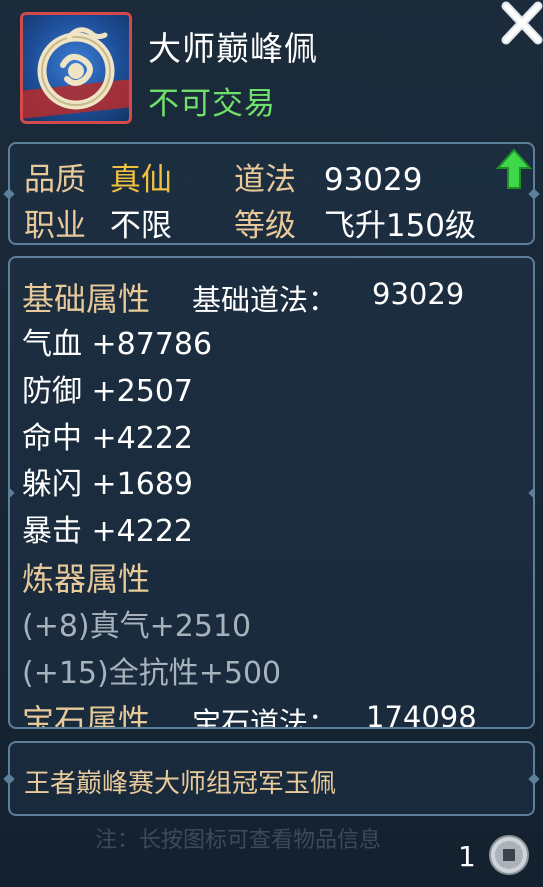  I want to click on hint-note: 注：长按图标可查看物品信息, so click(238, 840).